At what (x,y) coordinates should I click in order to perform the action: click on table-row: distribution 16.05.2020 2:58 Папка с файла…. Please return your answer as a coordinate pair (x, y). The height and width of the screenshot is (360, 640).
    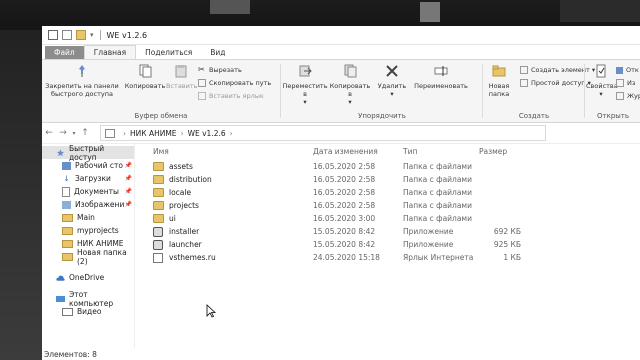
    Looking at the image, I should click on (396, 179).